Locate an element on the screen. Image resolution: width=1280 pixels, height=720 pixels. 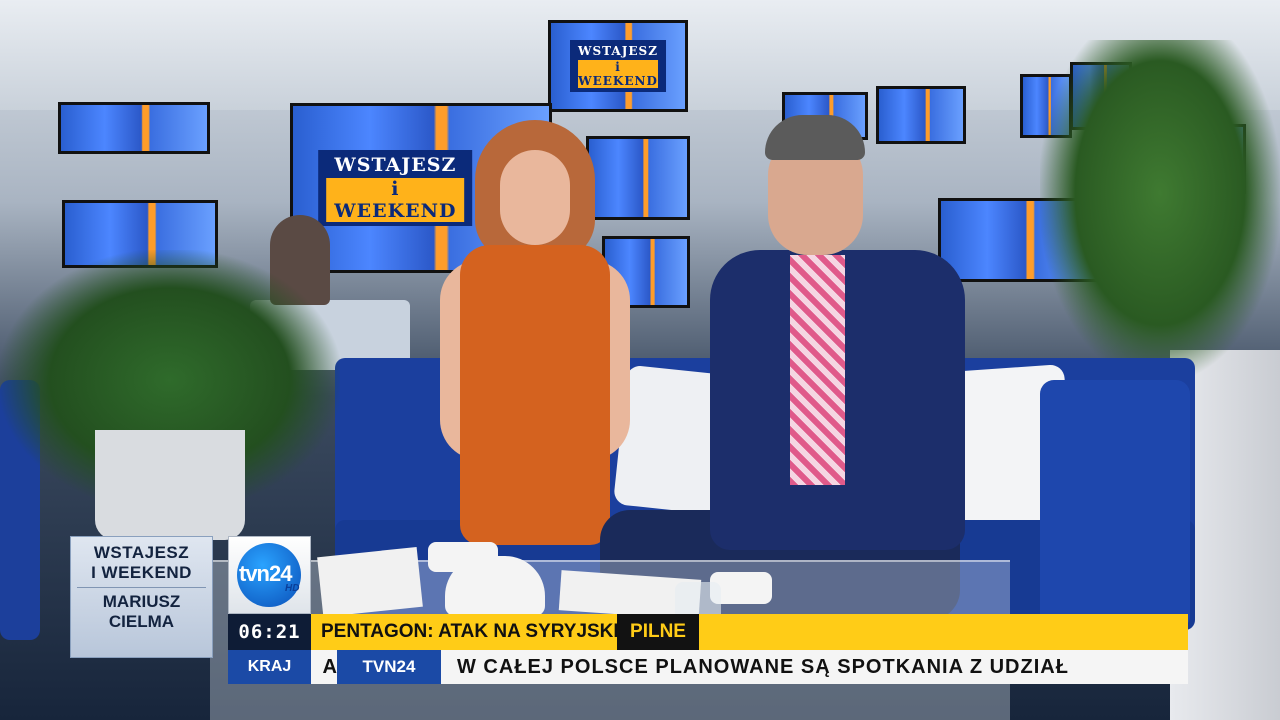
breaking-news-bar: PENTAGON: ATAK NA SYRYJSKIE CEL PILNE is located at coordinates (749, 632).